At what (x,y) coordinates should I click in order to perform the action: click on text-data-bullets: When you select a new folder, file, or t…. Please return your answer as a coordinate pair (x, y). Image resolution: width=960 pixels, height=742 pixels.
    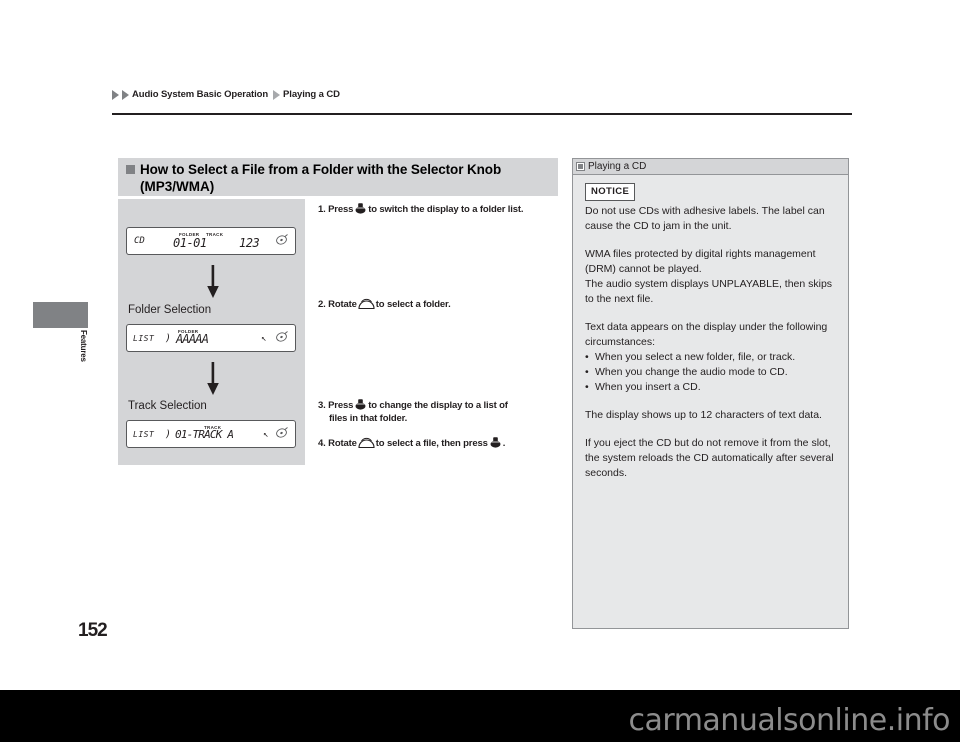
    Looking at the image, I should click on (710, 372).